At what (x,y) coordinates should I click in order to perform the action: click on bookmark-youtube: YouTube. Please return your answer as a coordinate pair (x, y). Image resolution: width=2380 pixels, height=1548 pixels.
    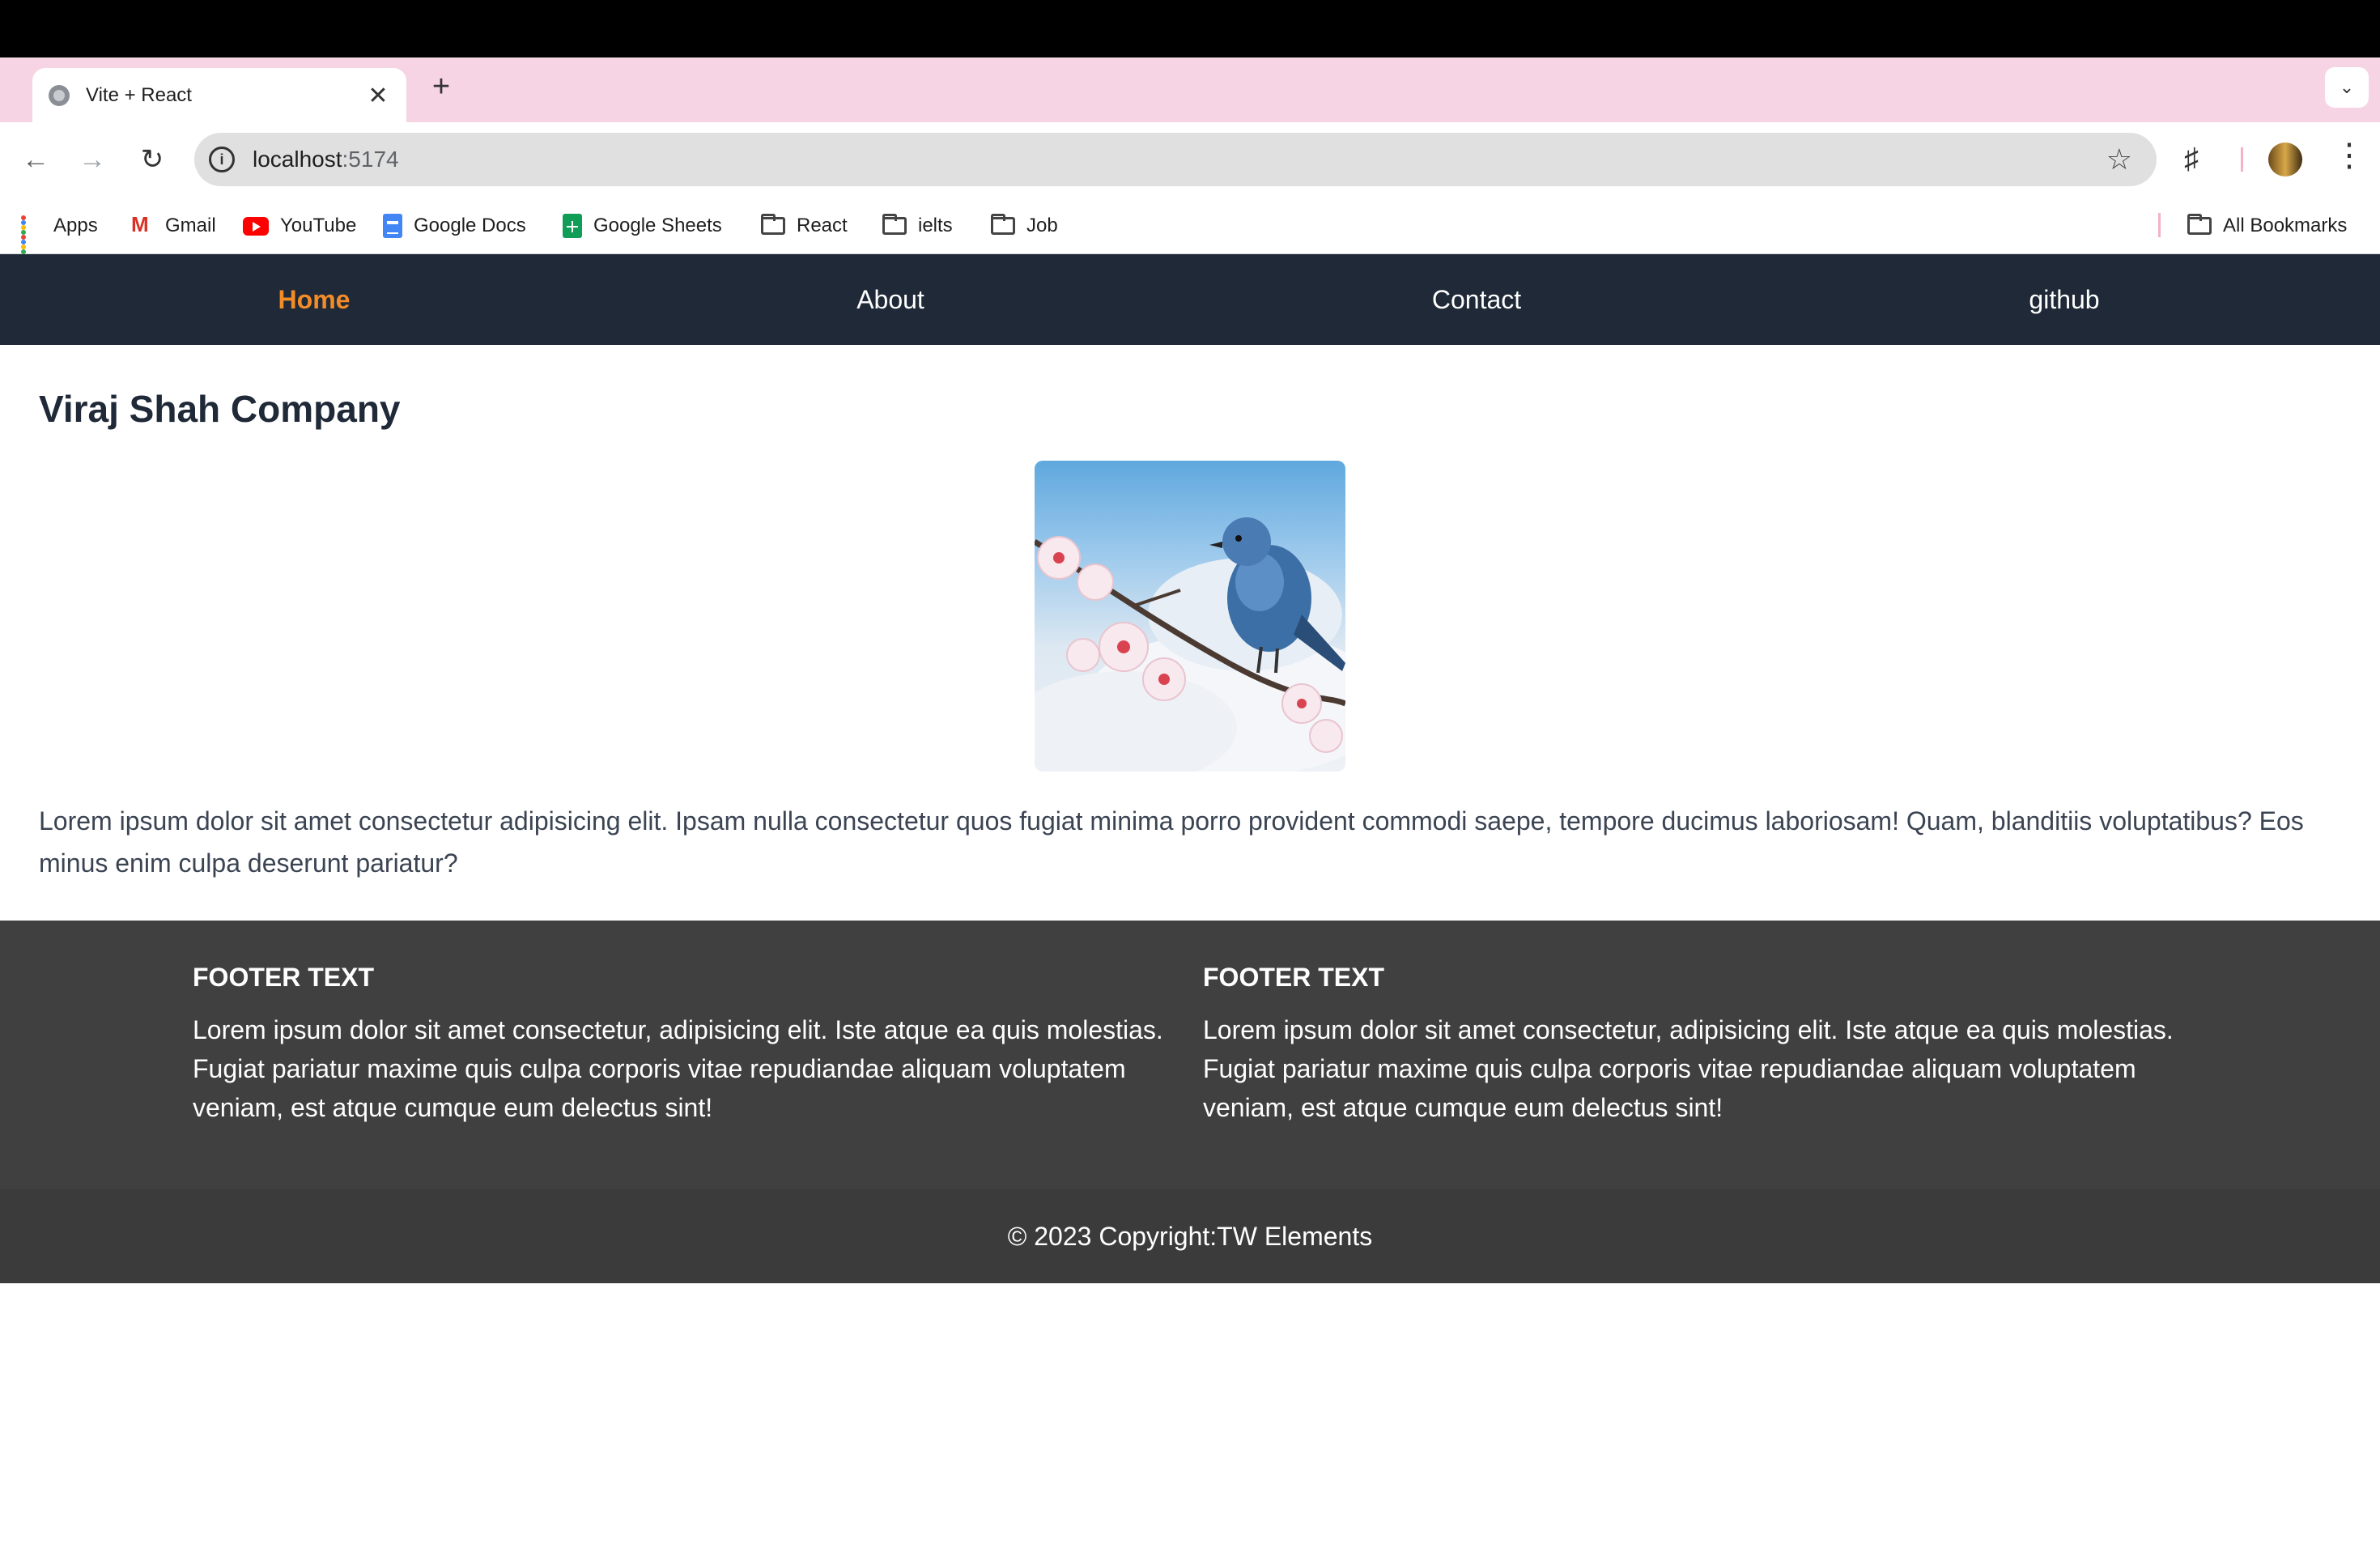
    Looking at the image, I should click on (299, 225).